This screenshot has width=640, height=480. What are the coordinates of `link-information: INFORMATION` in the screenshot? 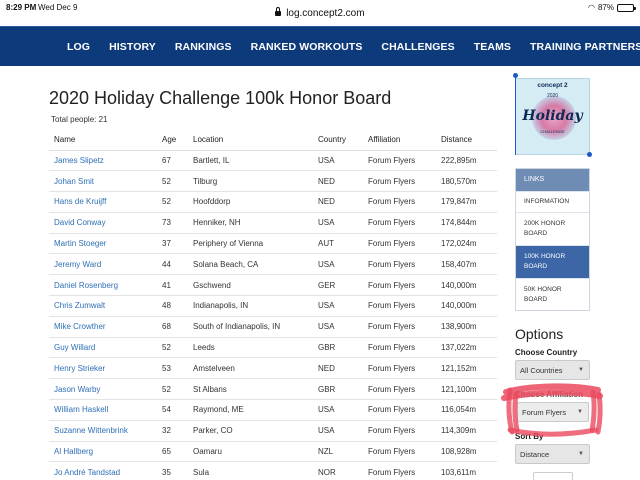 It's located at (552, 201).